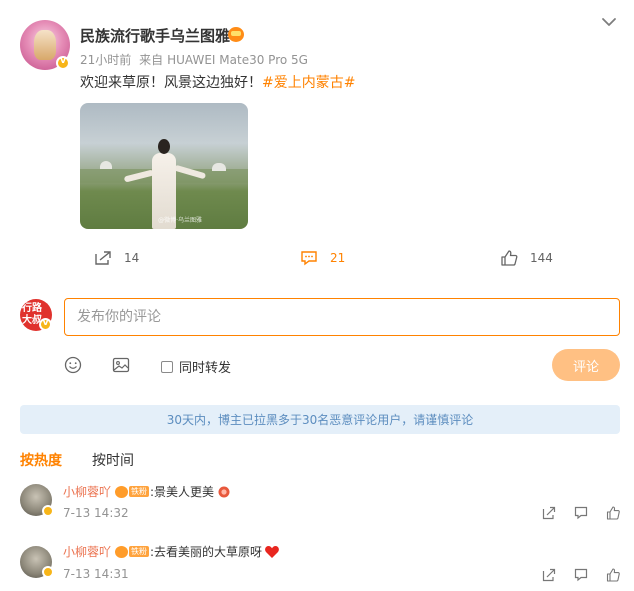  What do you see at coordinates (338, 258) in the screenshot?
I see `comment-count: 21` at bounding box center [338, 258].